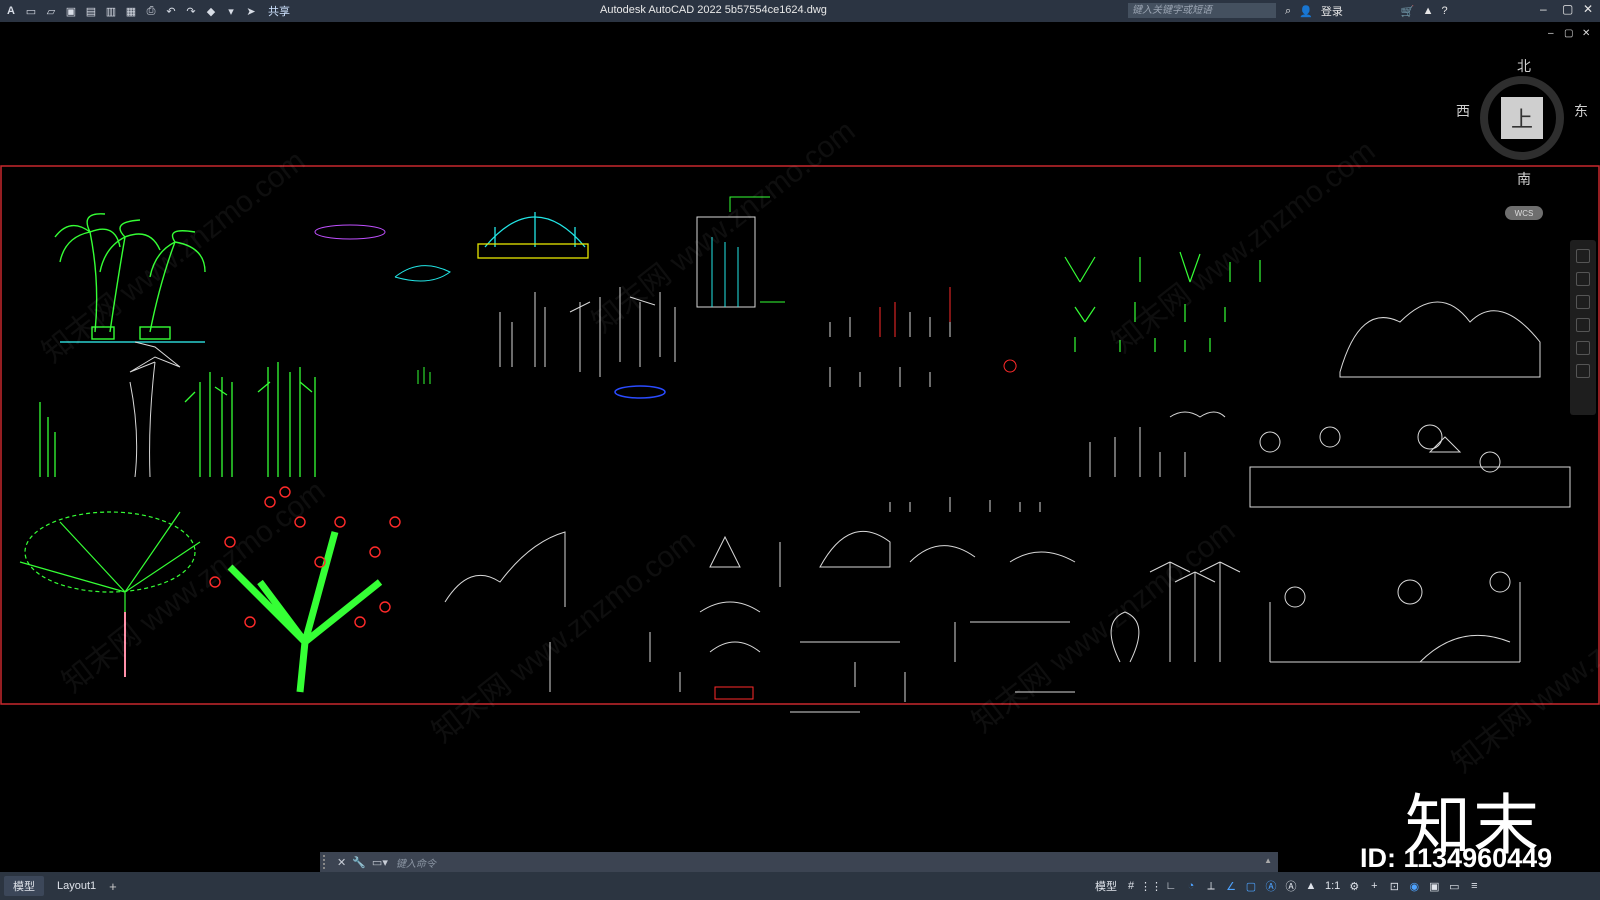 The image size is (1600, 900). What do you see at coordinates (251, 11) in the screenshot?
I see `share-icon: ➤` at bounding box center [251, 11].